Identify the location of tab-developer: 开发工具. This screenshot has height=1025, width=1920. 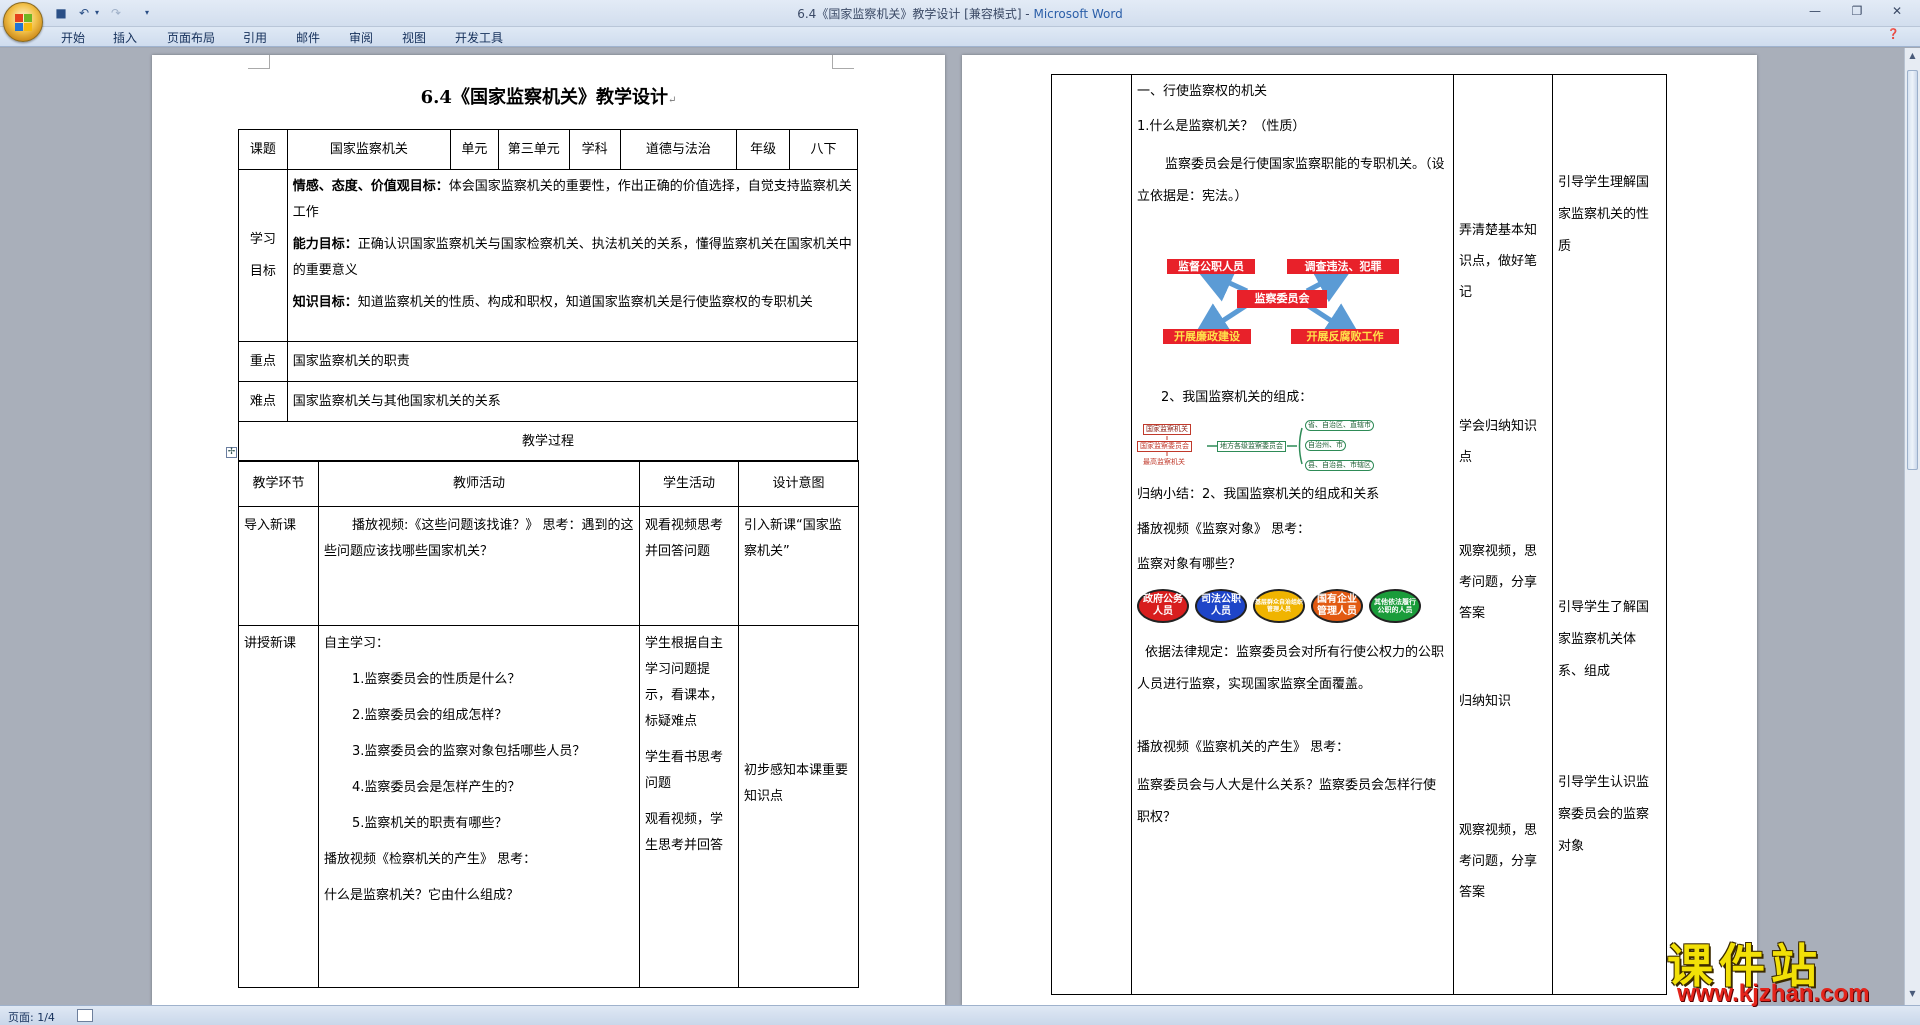
(479, 37).